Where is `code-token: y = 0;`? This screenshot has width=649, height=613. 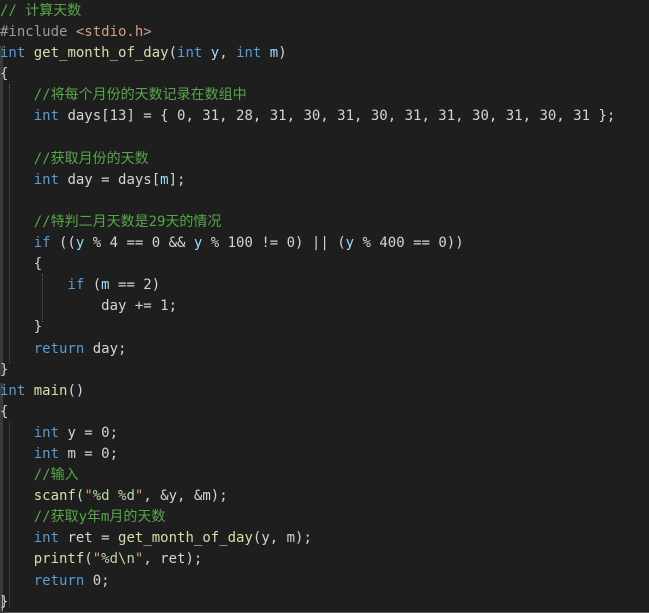 code-token: y = 0; is located at coordinates (89, 432).